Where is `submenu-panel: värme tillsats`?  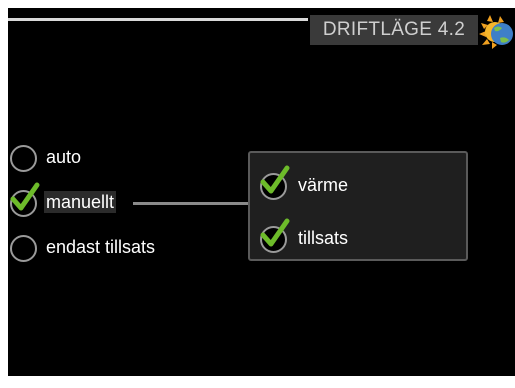
submenu-panel: värme tillsats is located at coordinates (358, 206).